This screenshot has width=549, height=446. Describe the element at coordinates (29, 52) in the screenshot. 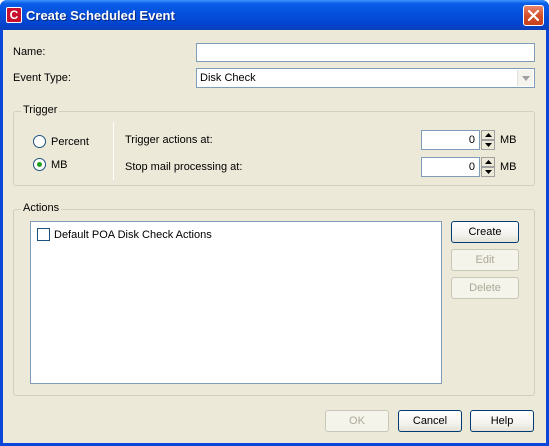

I see `name-label: Name:` at that location.